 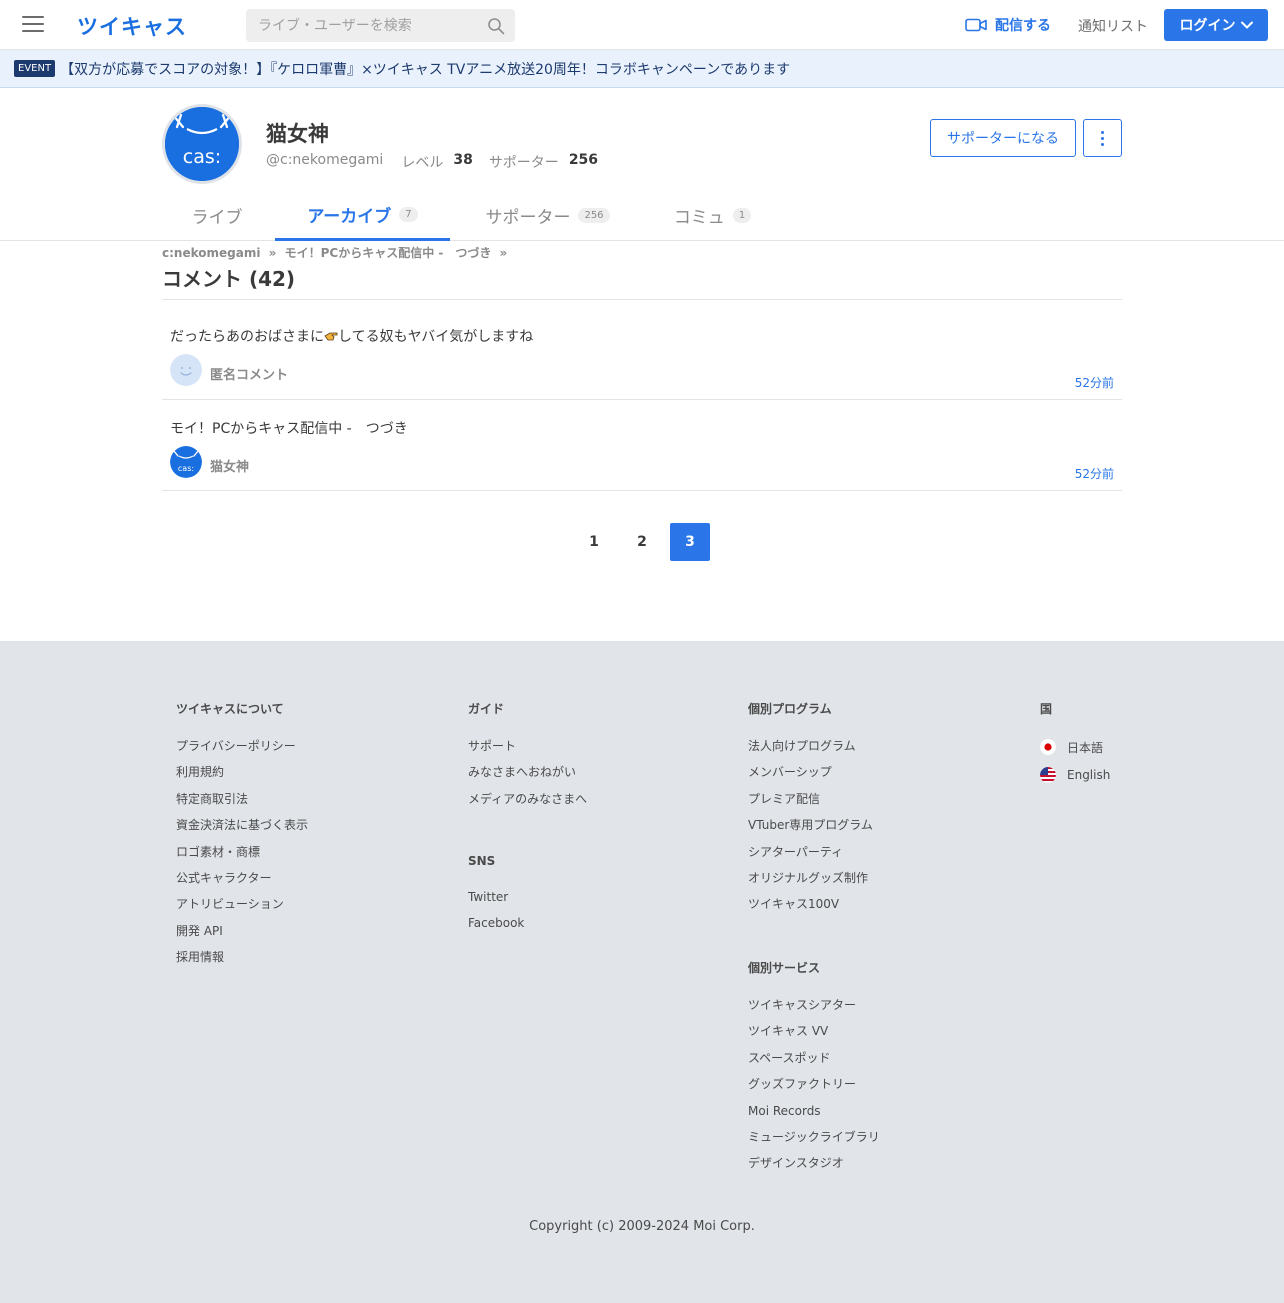 I want to click on tab-label: ライブ, so click(x=217, y=218).